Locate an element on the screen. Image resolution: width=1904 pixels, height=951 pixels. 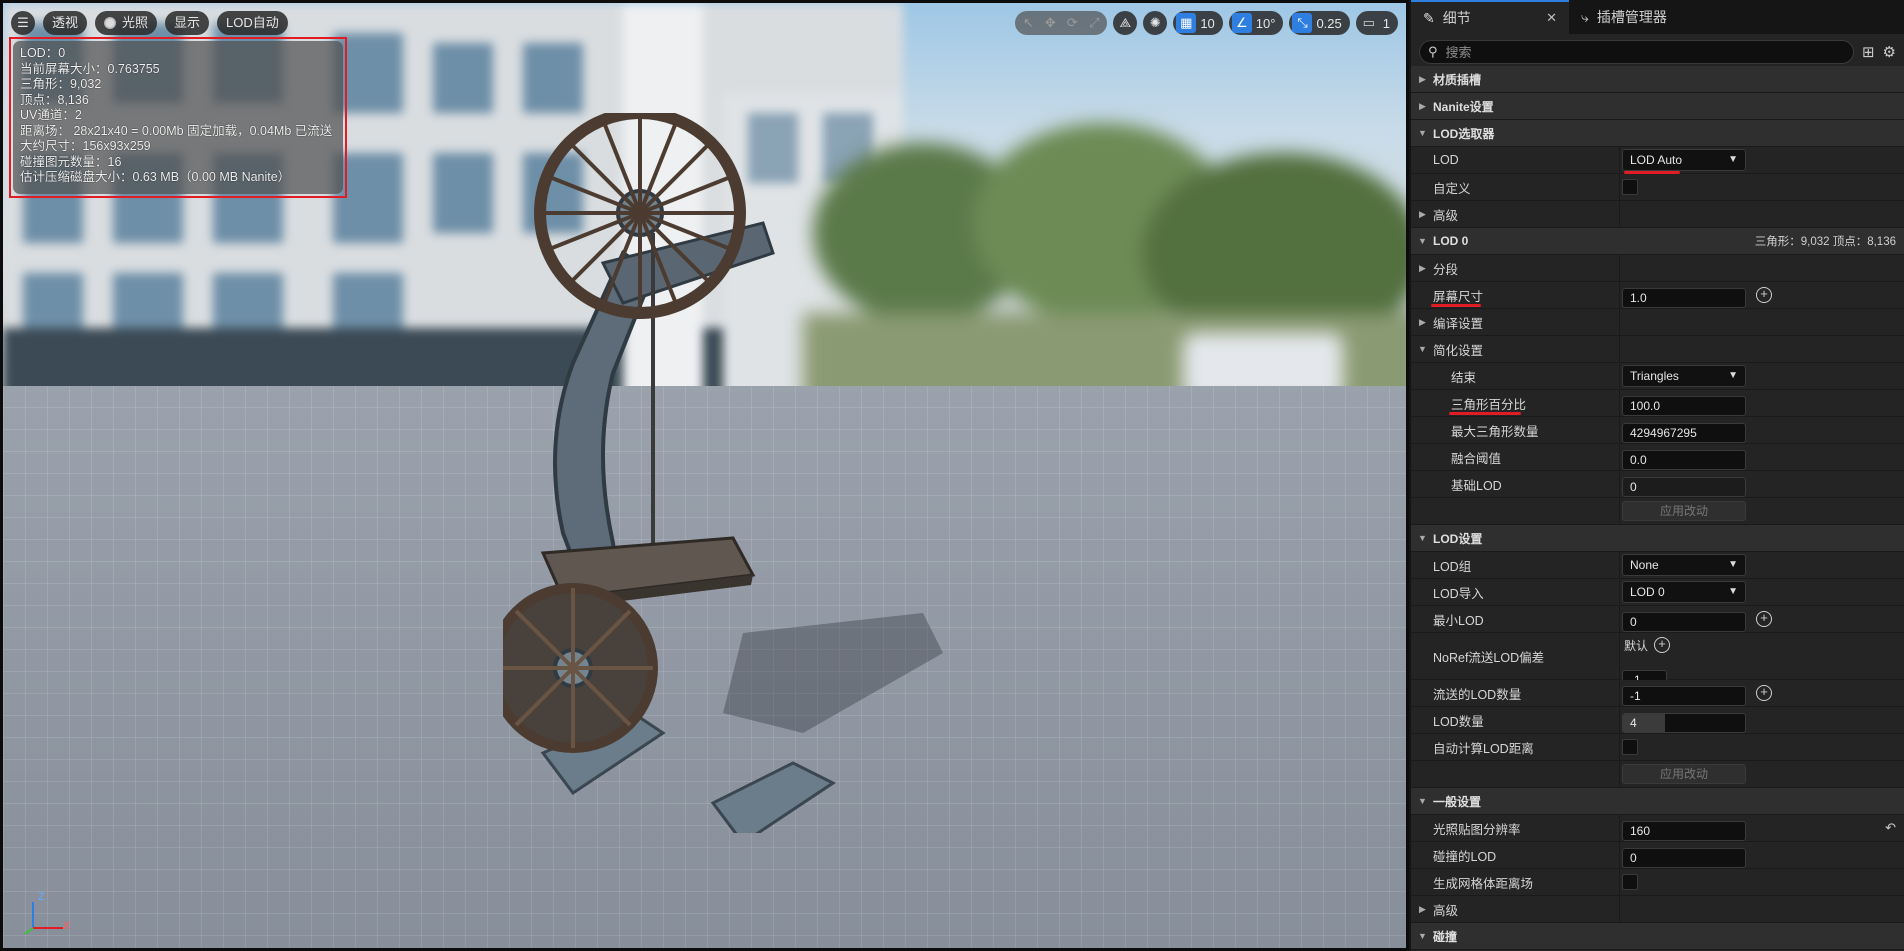
rotation-snap-group: ∠ 10° is located at coordinates (1256, 23).